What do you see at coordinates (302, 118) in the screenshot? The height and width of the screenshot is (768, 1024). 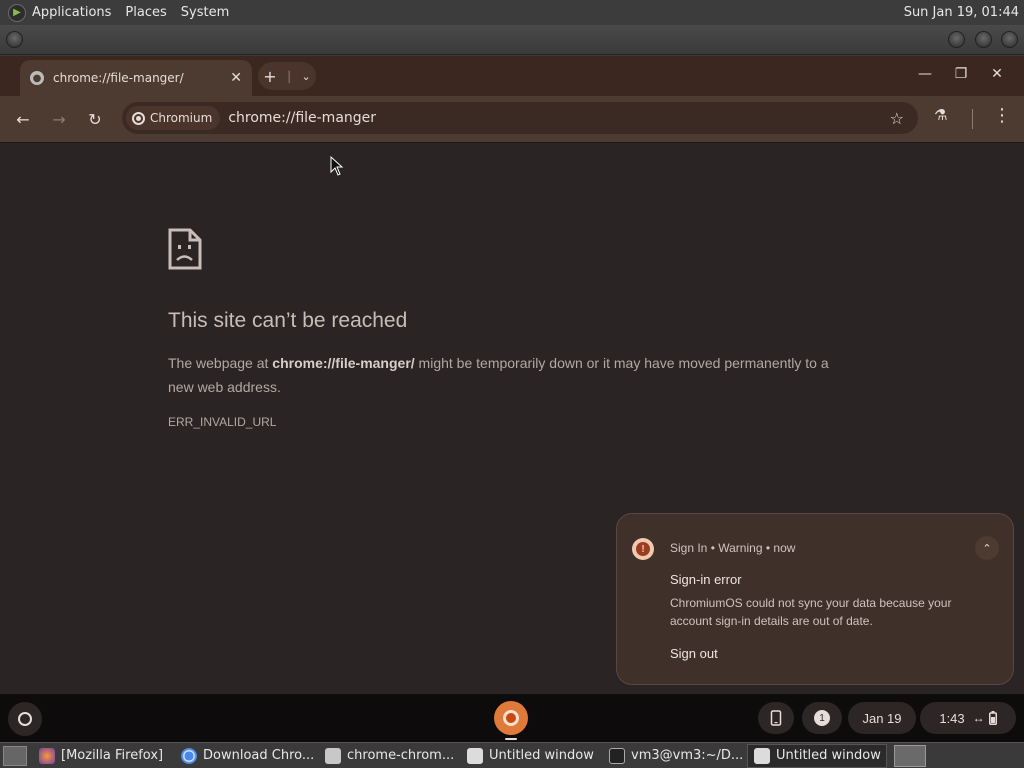 I see `omnibox-url: chrome://file-manger` at bounding box center [302, 118].